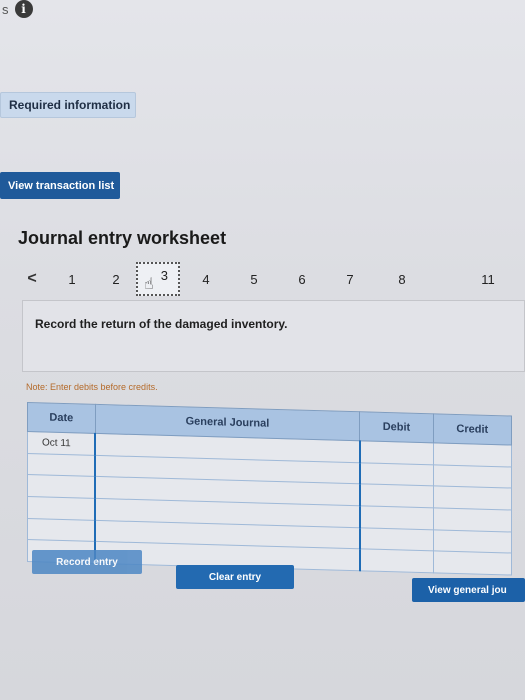 Image resolution: width=525 pixels, height=700 pixels. I want to click on clear-entry-button: Clear entry, so click(235, 577).